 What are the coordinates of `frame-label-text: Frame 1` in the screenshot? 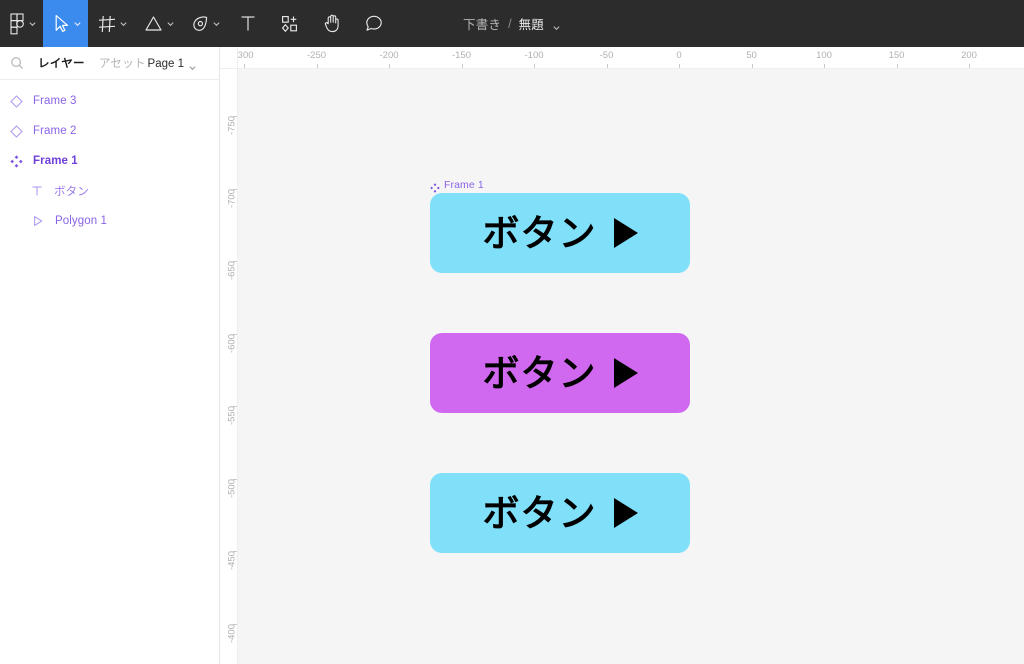 It's located at (464, 185).